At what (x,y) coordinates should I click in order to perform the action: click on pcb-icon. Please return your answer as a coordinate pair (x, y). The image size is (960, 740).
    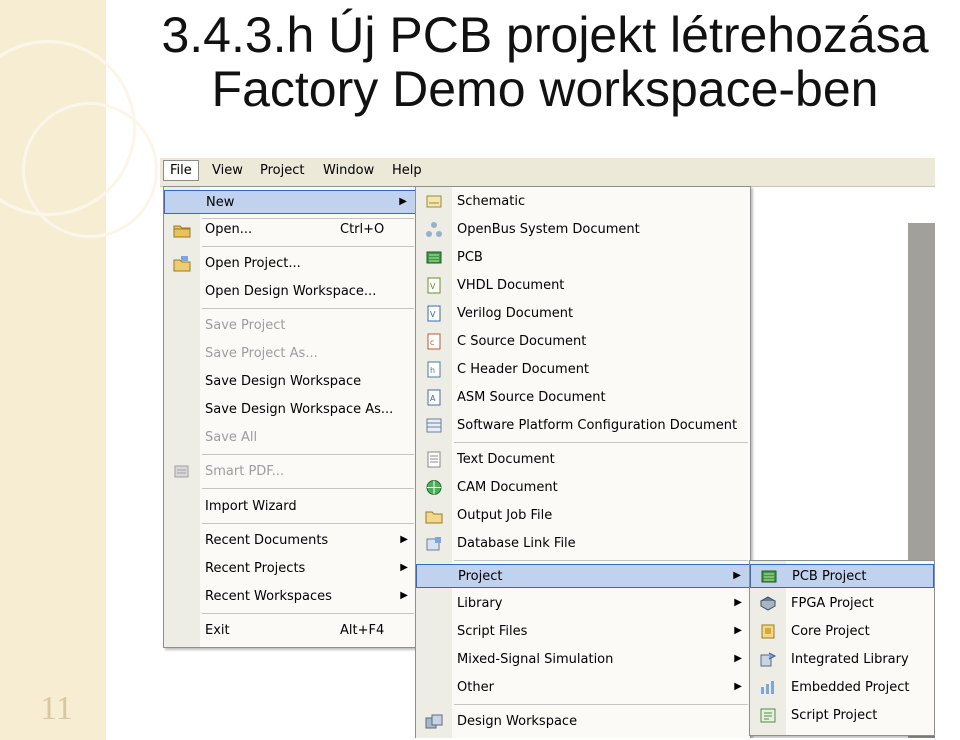
    Looking at the image, I should click on (434, 257).